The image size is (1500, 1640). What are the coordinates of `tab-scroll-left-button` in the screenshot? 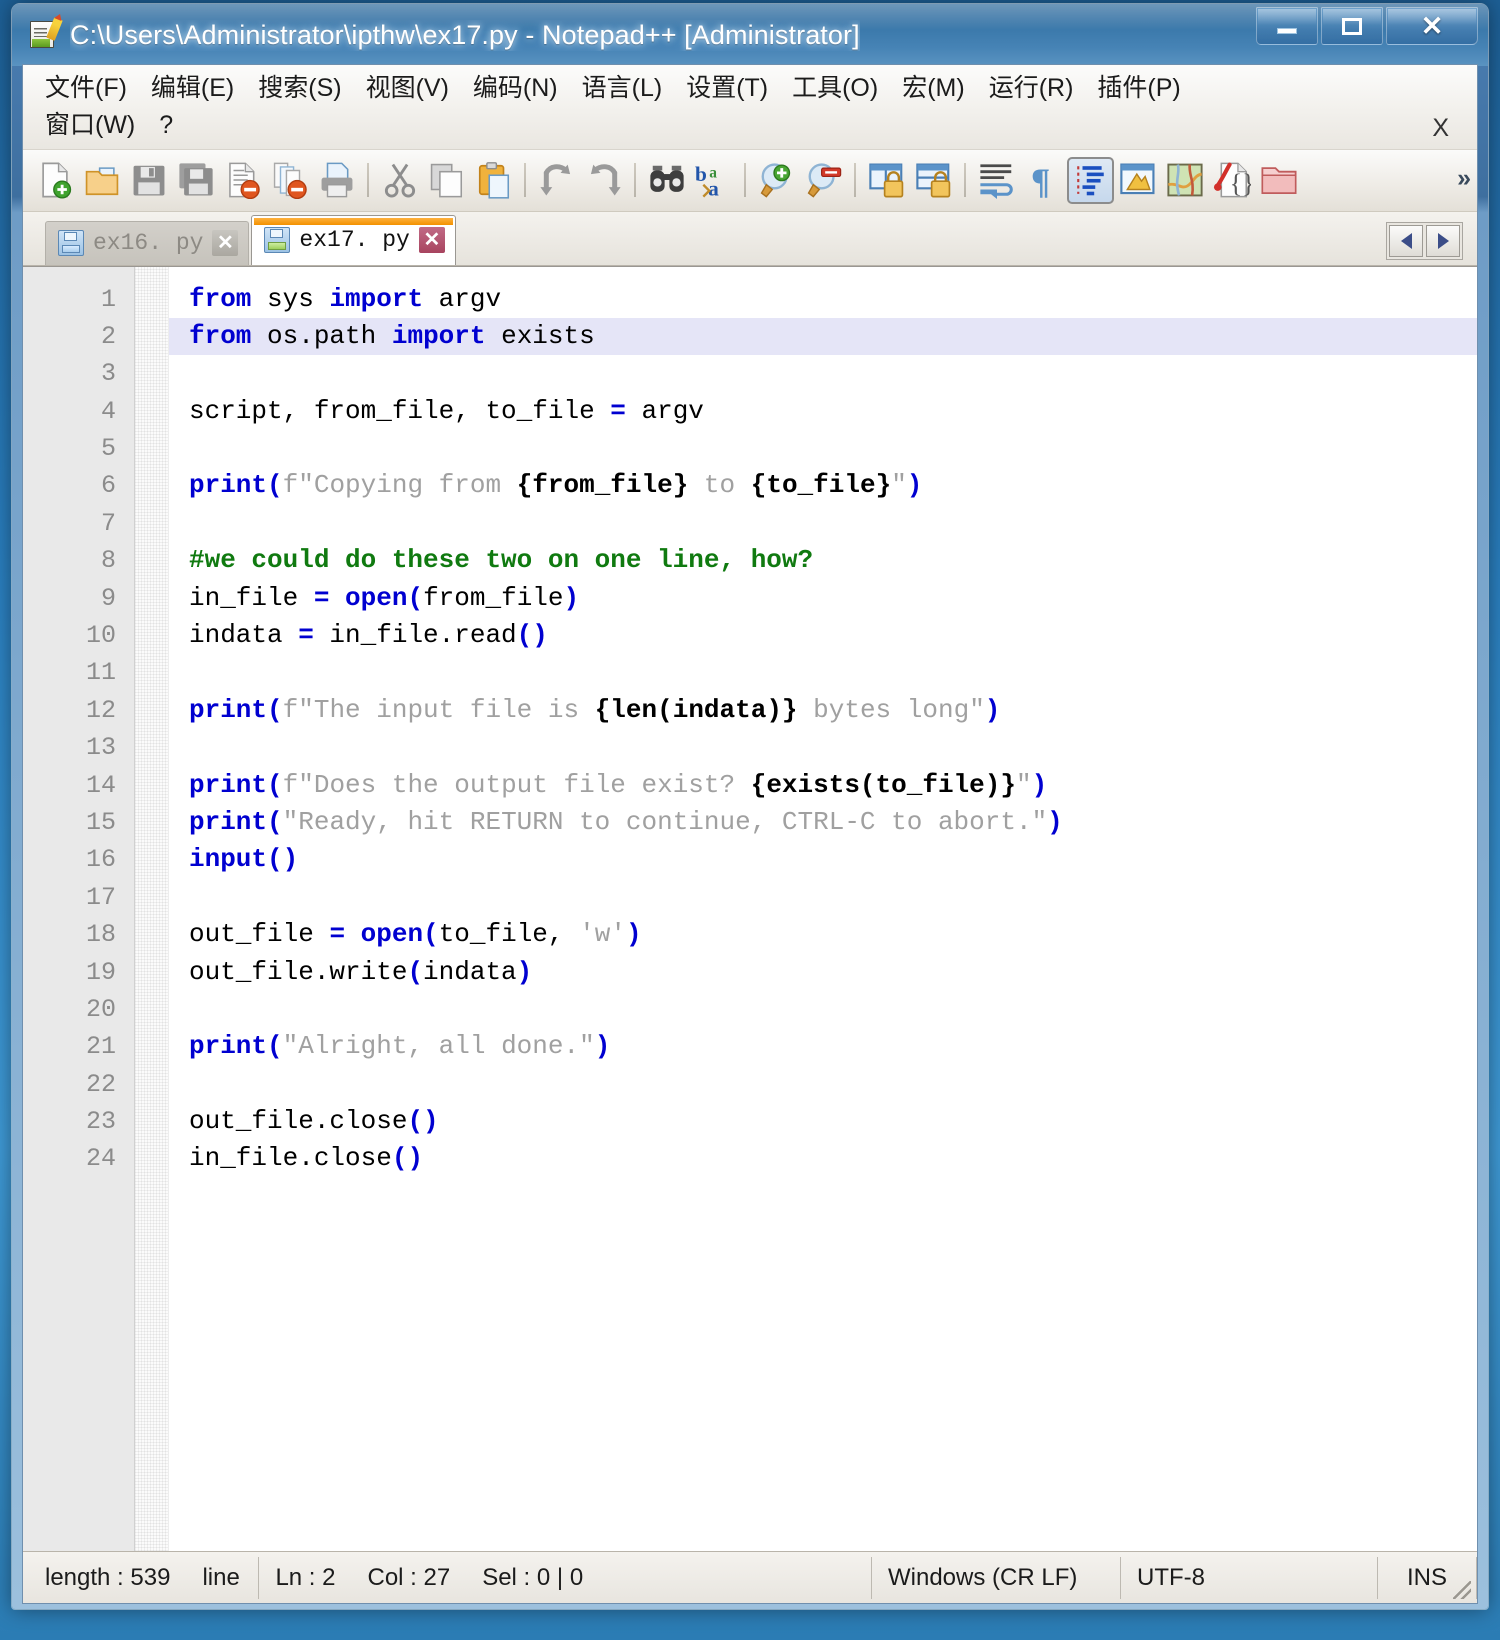 It's located at (1406, 240).